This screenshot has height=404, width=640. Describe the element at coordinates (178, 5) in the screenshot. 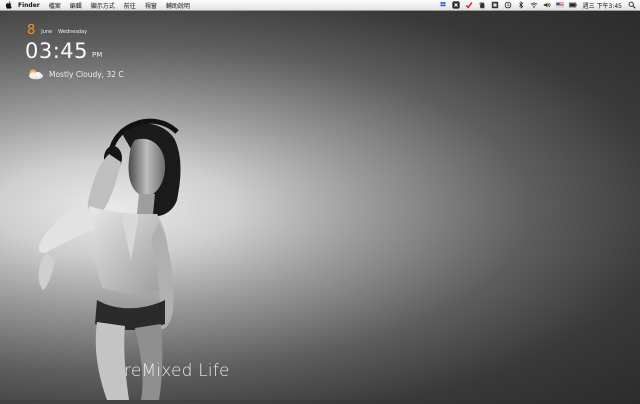

I see `menu-help: 輔助說明` at that location.